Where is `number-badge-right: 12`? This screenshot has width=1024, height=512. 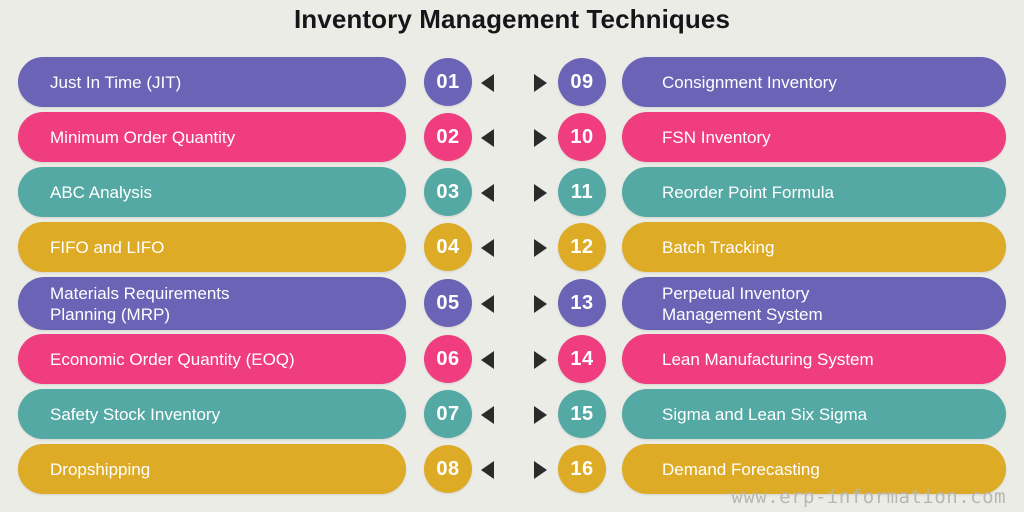
number-badge-right: 12 is located at coordinates (582, 247).